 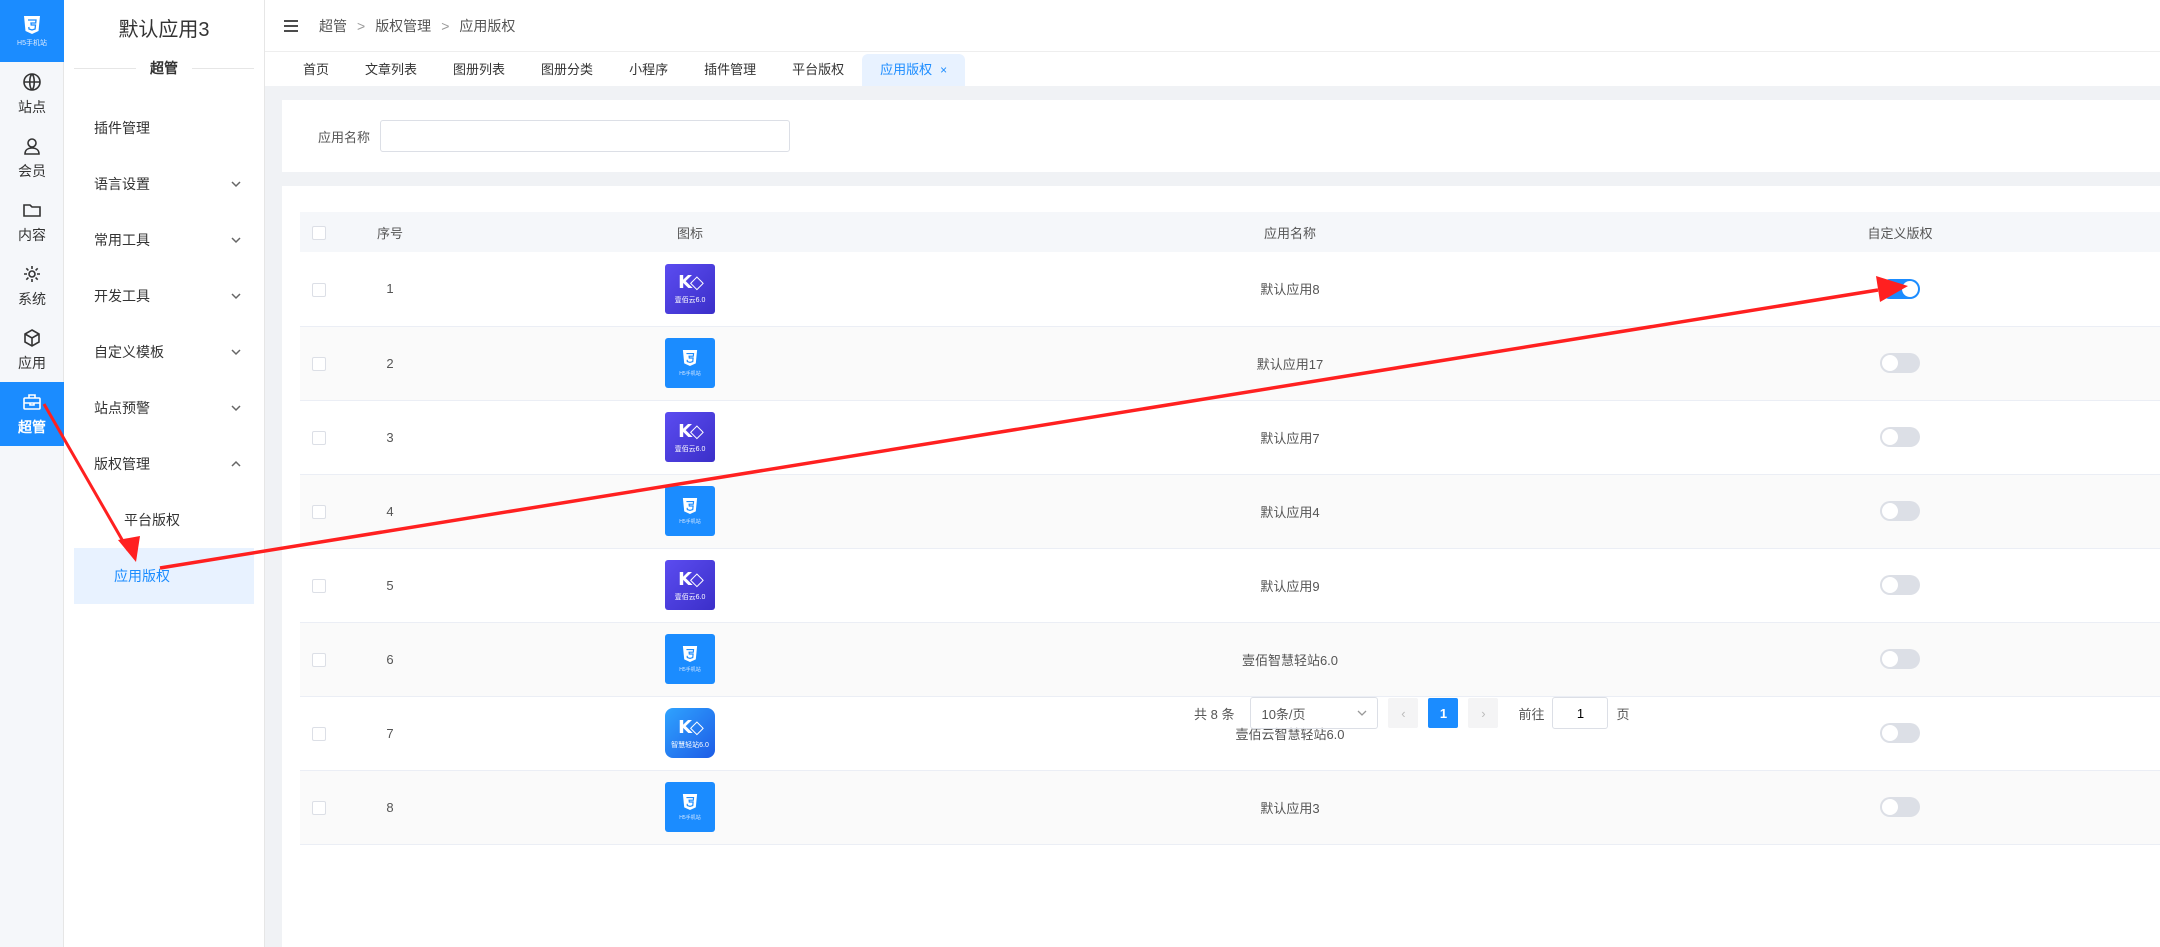 I want to click on menu-label: 常用工具, so click(x=122, y=240).